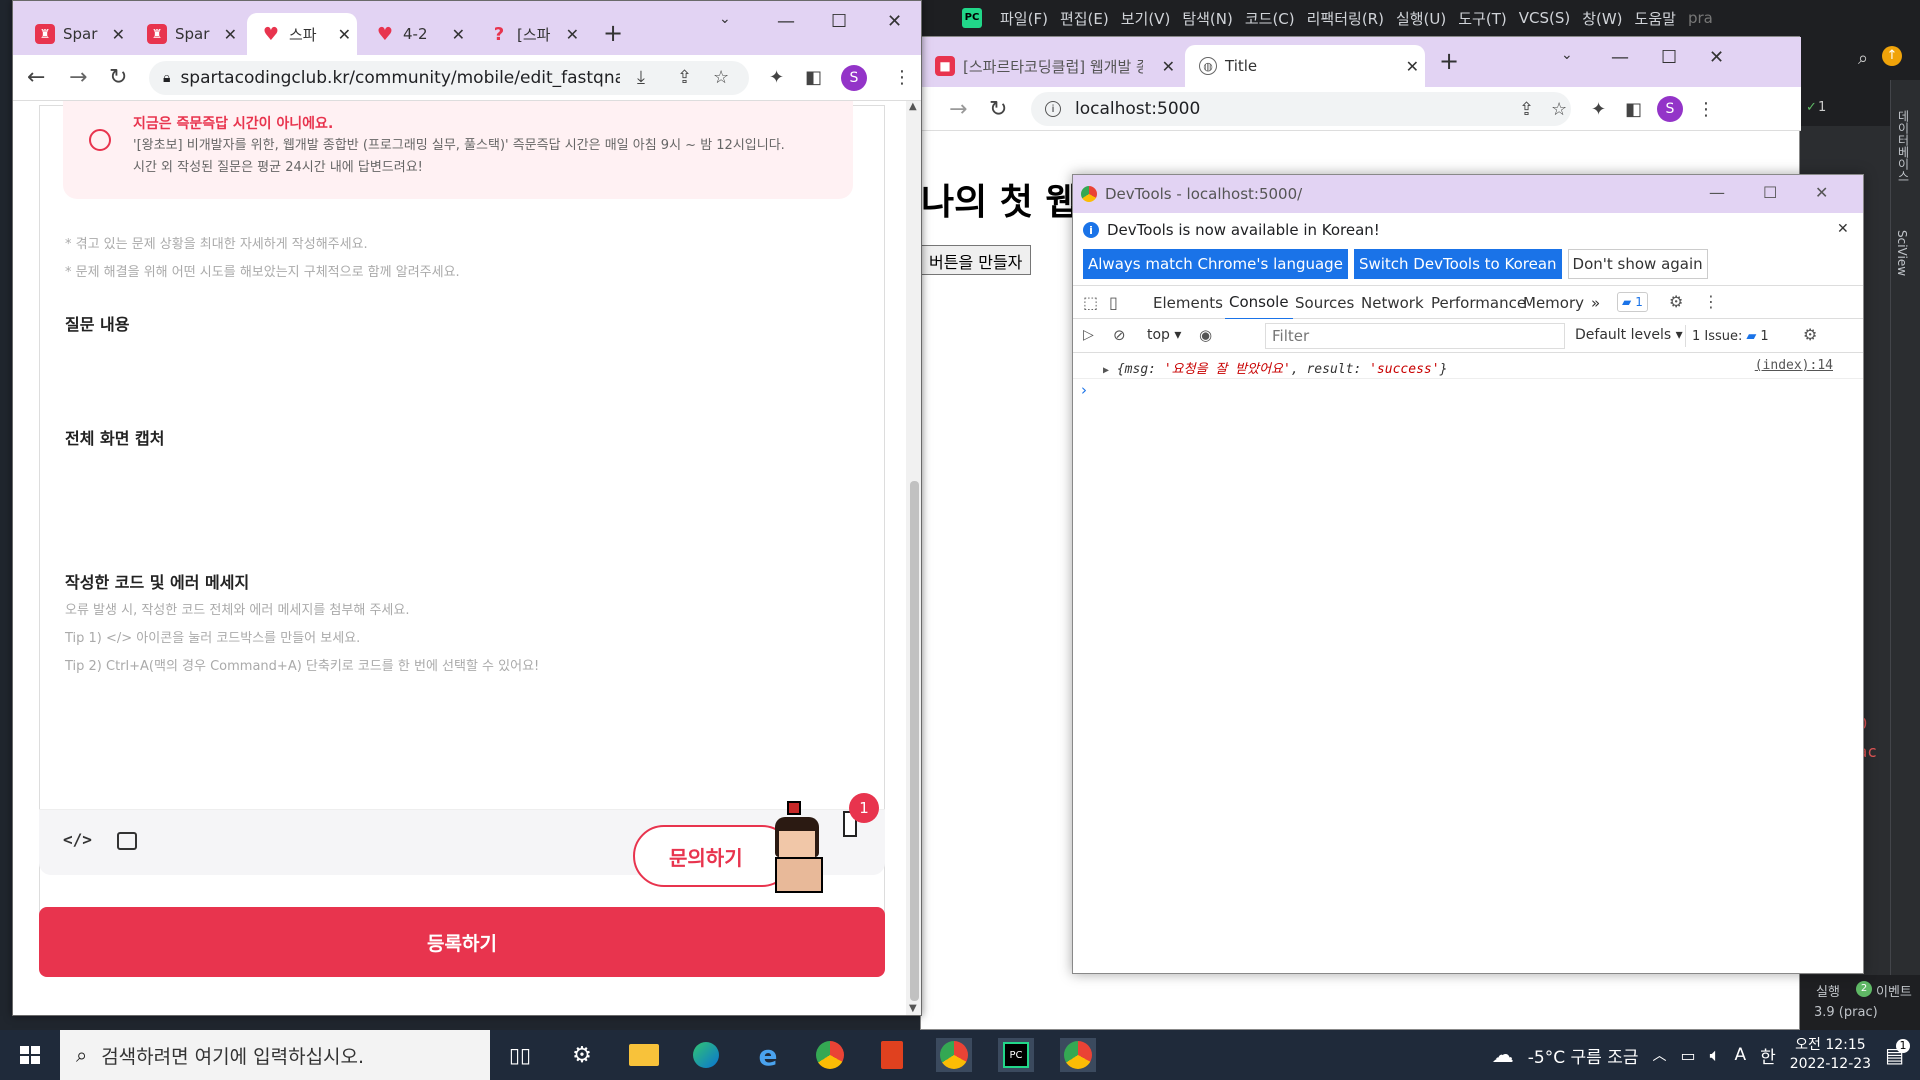 The width and height of the screenshot is (1920, 1080). What do you see at coordinates (1084, 390) in the screenshot?
I see `console-prompt: ›` at bounding box center [1084, 390].